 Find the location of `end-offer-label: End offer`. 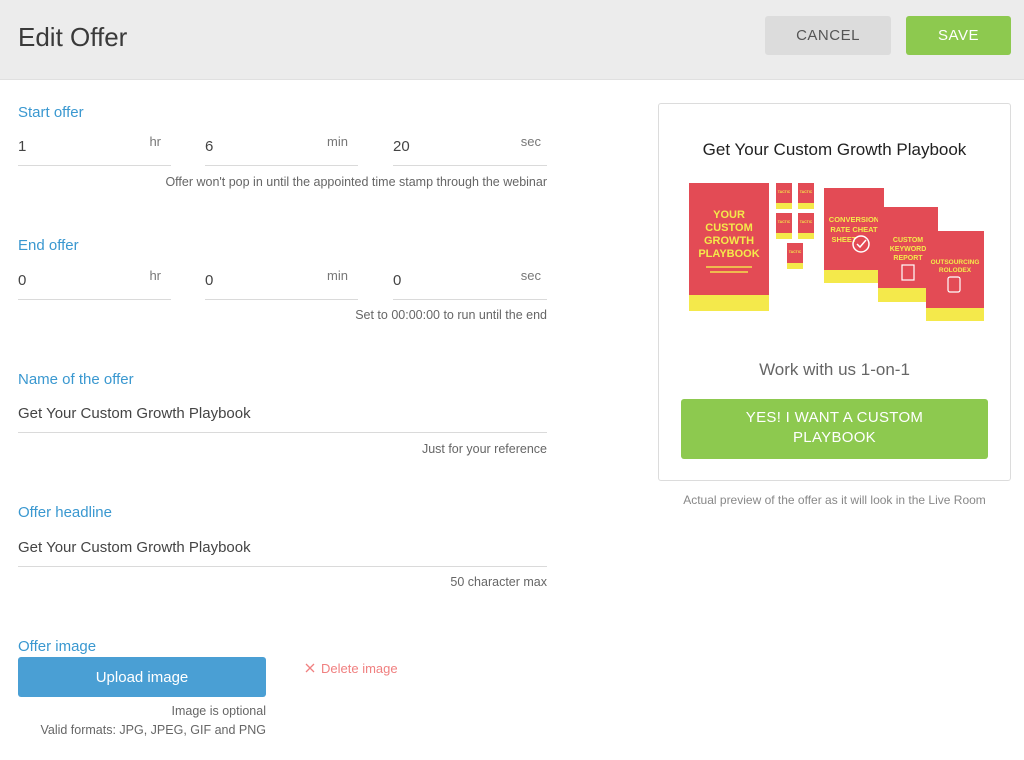

end-offer-label: End offer is located at coordinates (48, 245).